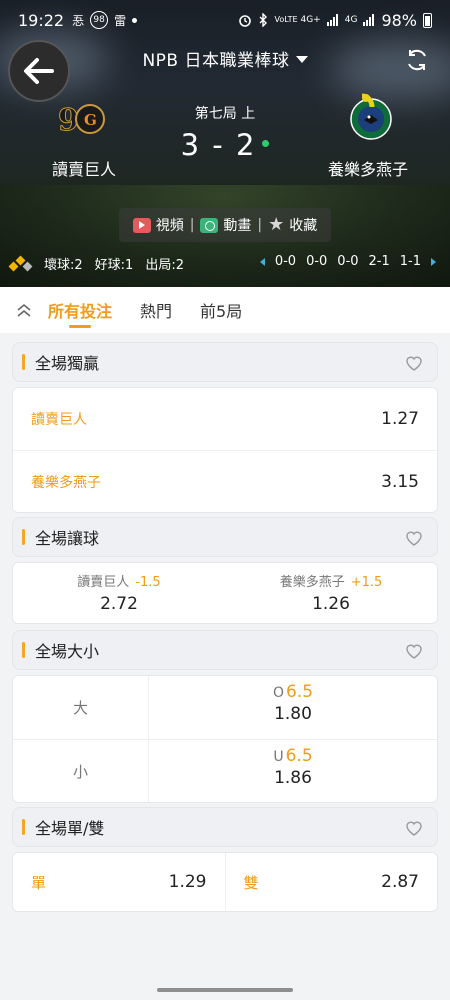 This screenshot has width=450, height=1000. I want to click on market-handicap: 讀賣巨人 -1.5 2.72 養樂多燕子 +1.5 1.26, so click(225, 593).